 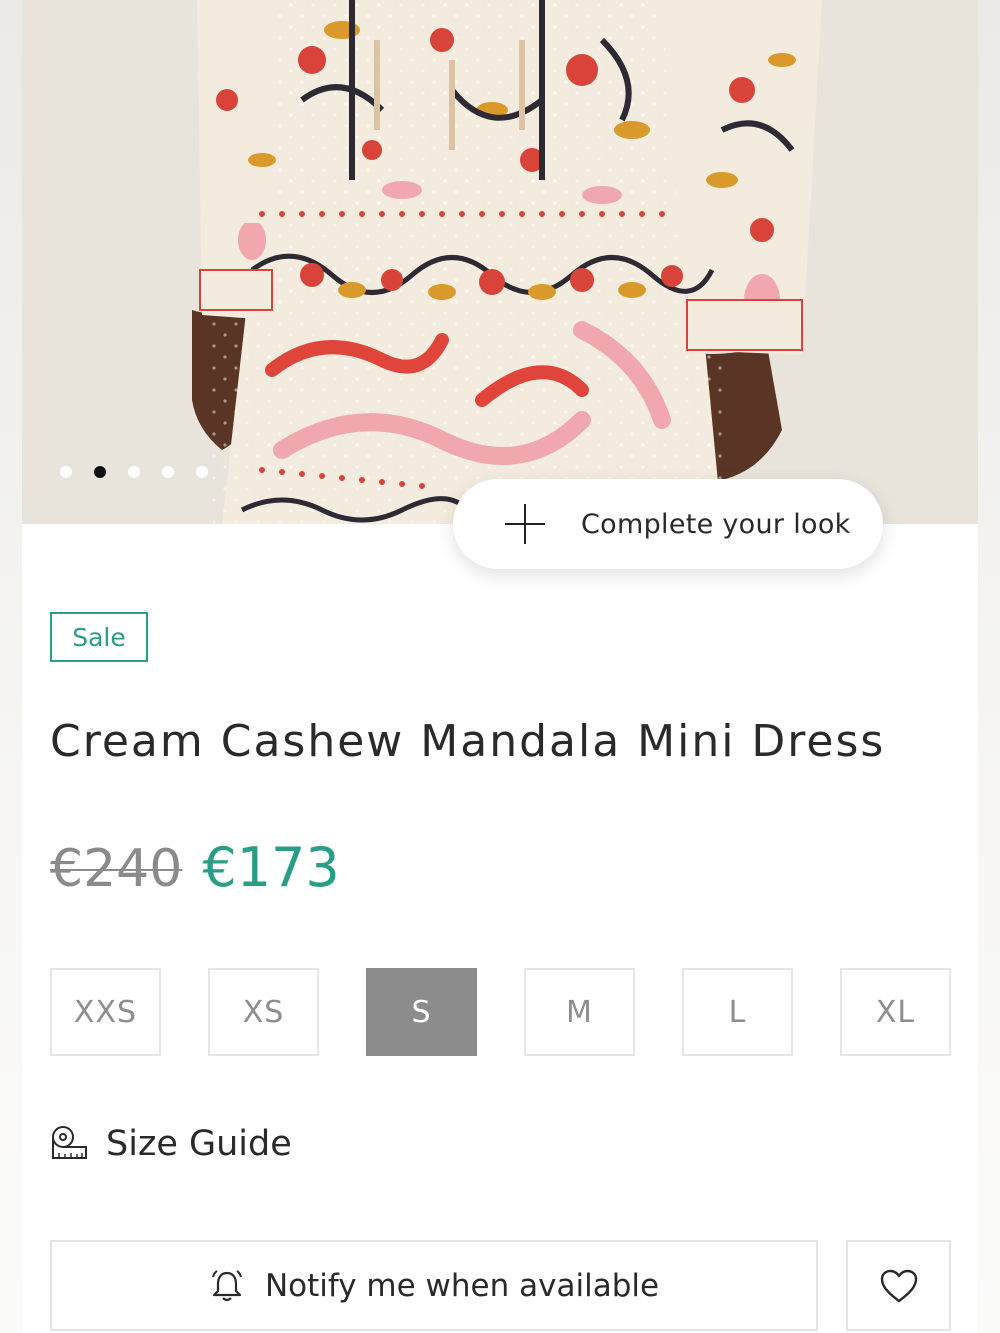 I want to click on carousel-dot-active, so click(x=100, y=472).